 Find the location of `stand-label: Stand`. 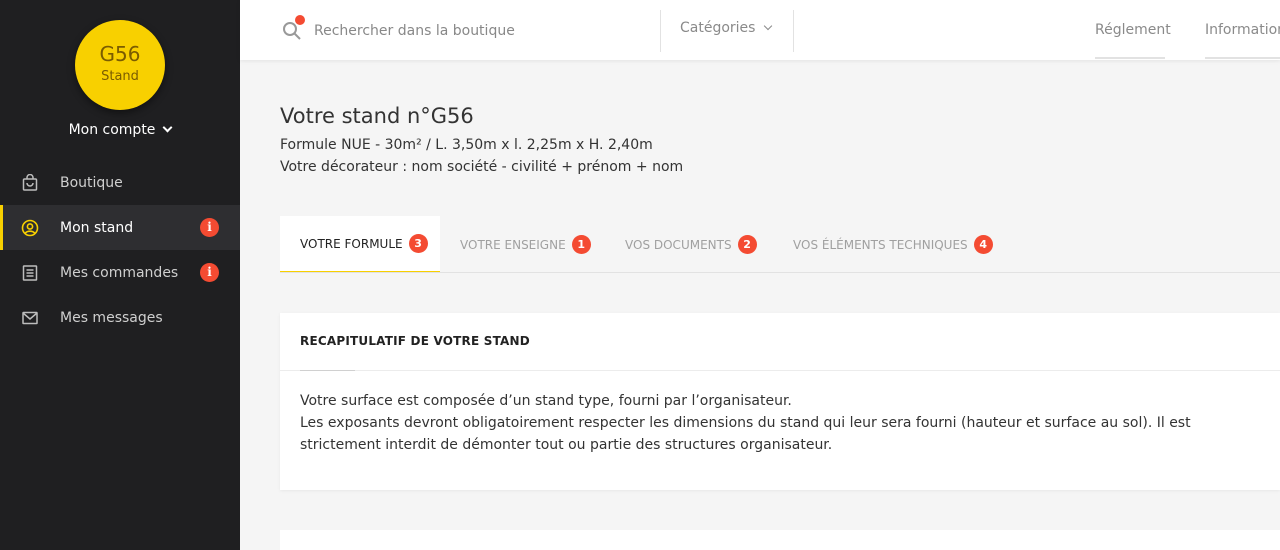

stand-label: Stand is located at coordinates (120, 76).